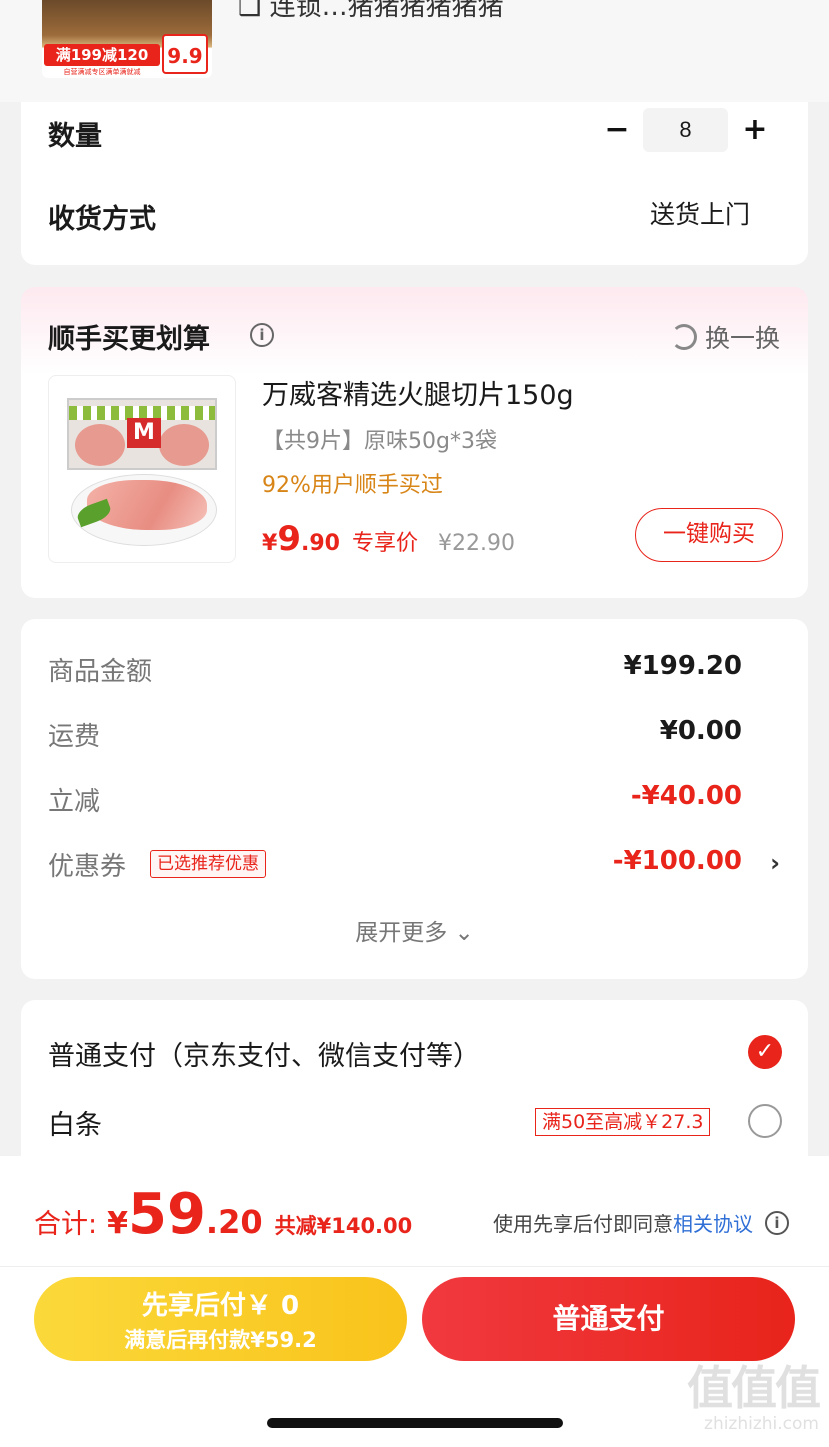 The width and height of the screenshot is (829, 1447). I want to click on coupon-value: -¥100.00, so click(677, 861).